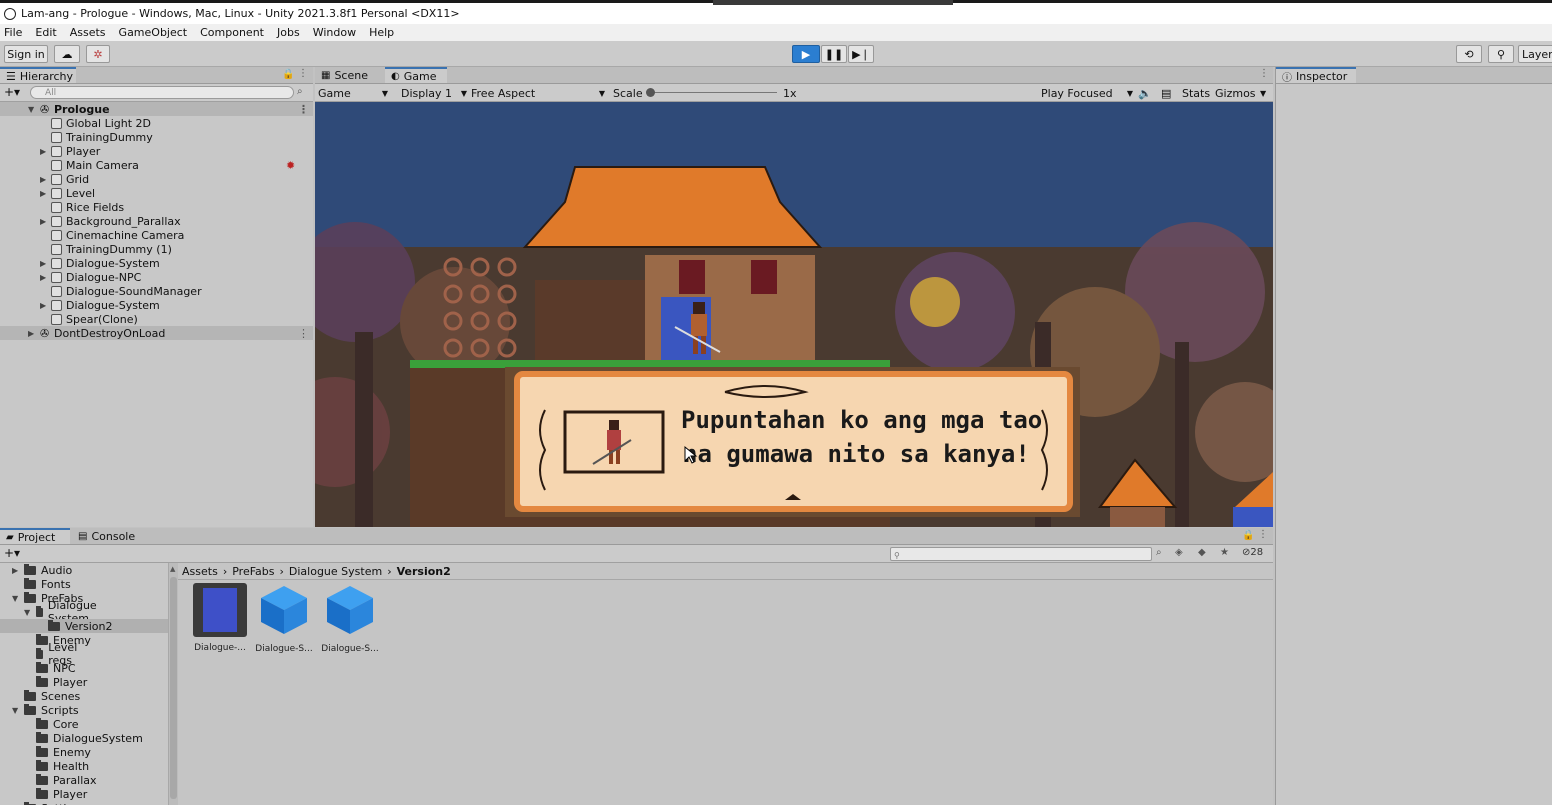  What do you see at coordinates (424, 571) in the screenshot?
I see `breadcrumb-version2: Version2` at bounding box center [424, 571].